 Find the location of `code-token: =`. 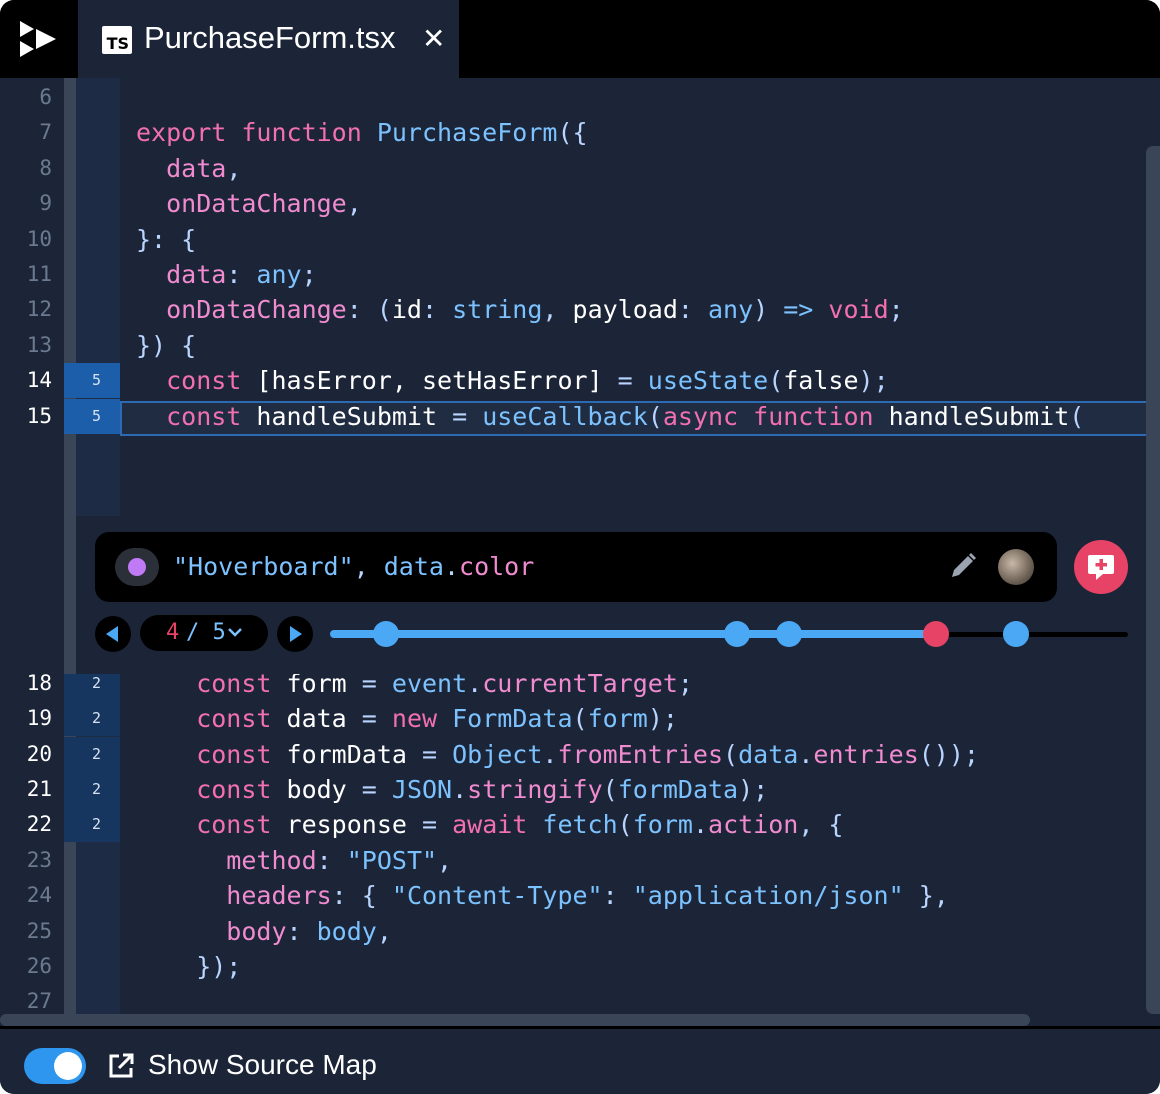

code-token: = is located at coordinates (625, 381).